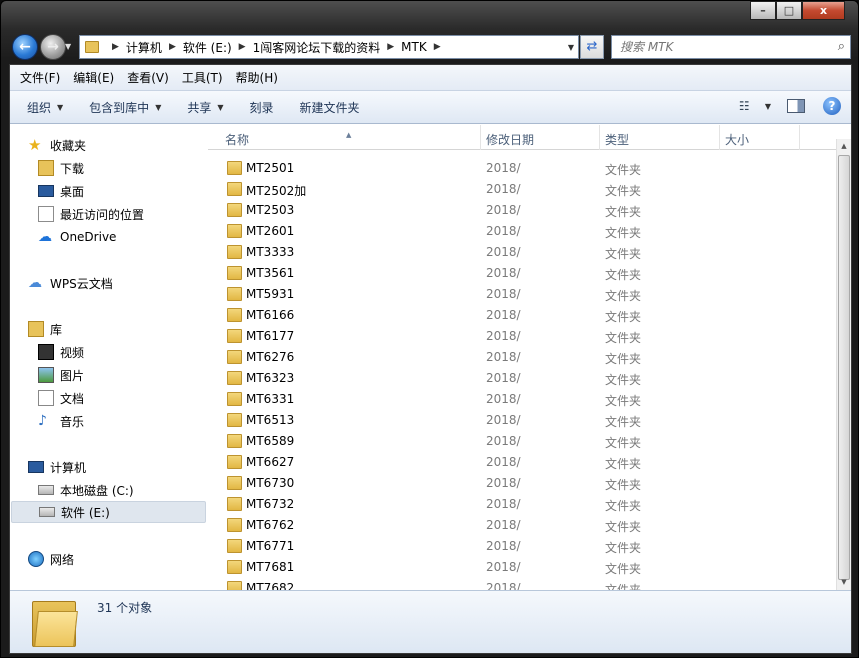 This screenshot has width=859, height=658. I want to click on file-name: MT6331, so click(270, 399).